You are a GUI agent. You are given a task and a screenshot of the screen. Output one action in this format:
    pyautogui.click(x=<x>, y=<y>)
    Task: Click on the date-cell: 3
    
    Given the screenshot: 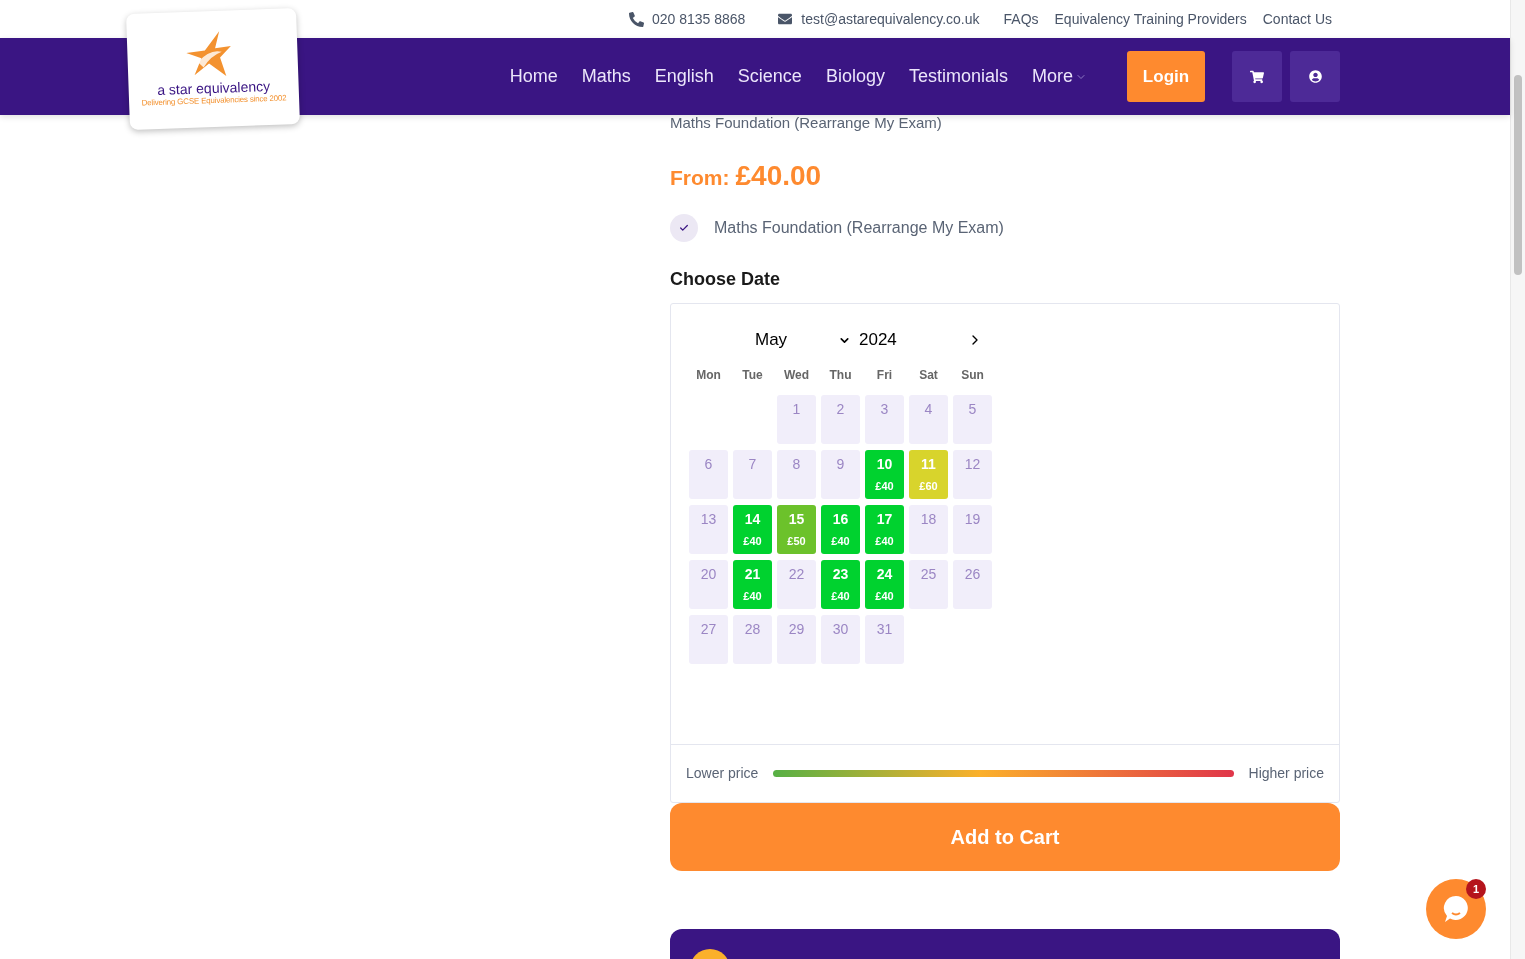 What is the action you would take?
    pyautogui.click(x=884, y=419)
    